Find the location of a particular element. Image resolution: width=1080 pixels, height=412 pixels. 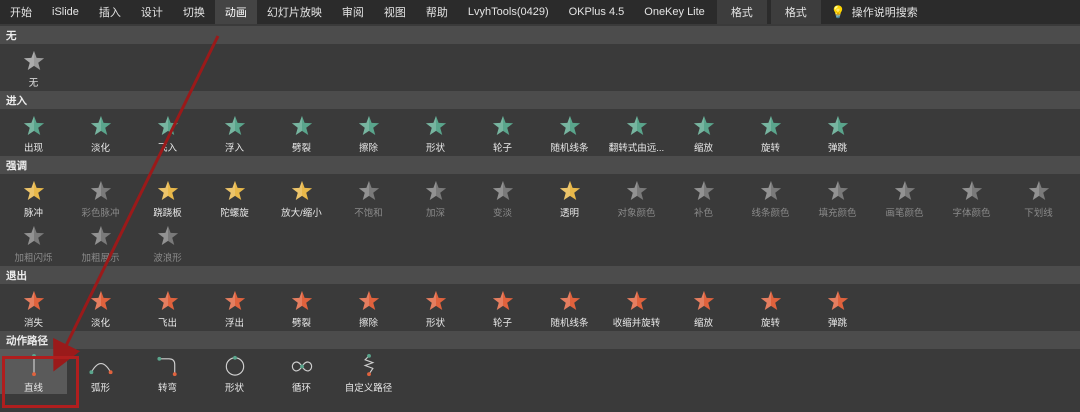

tab-8: 视图 is located at coordinates (395, 12).